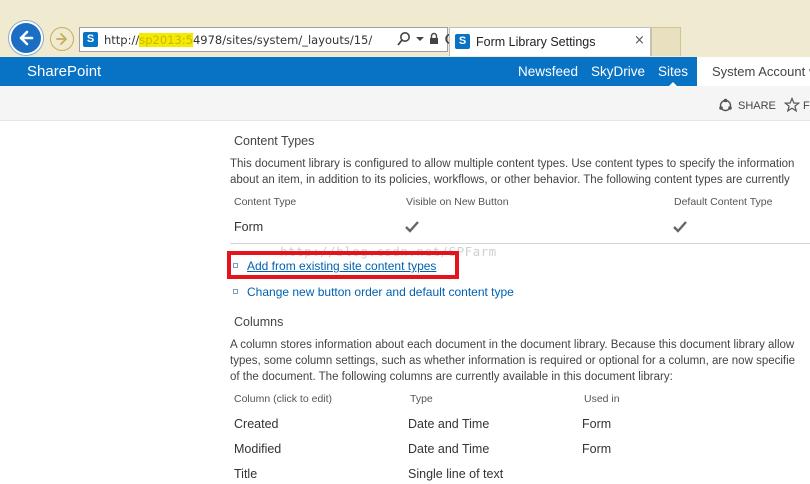  I want to click on column-header-column: Column (click to edit), so click(283, 399).